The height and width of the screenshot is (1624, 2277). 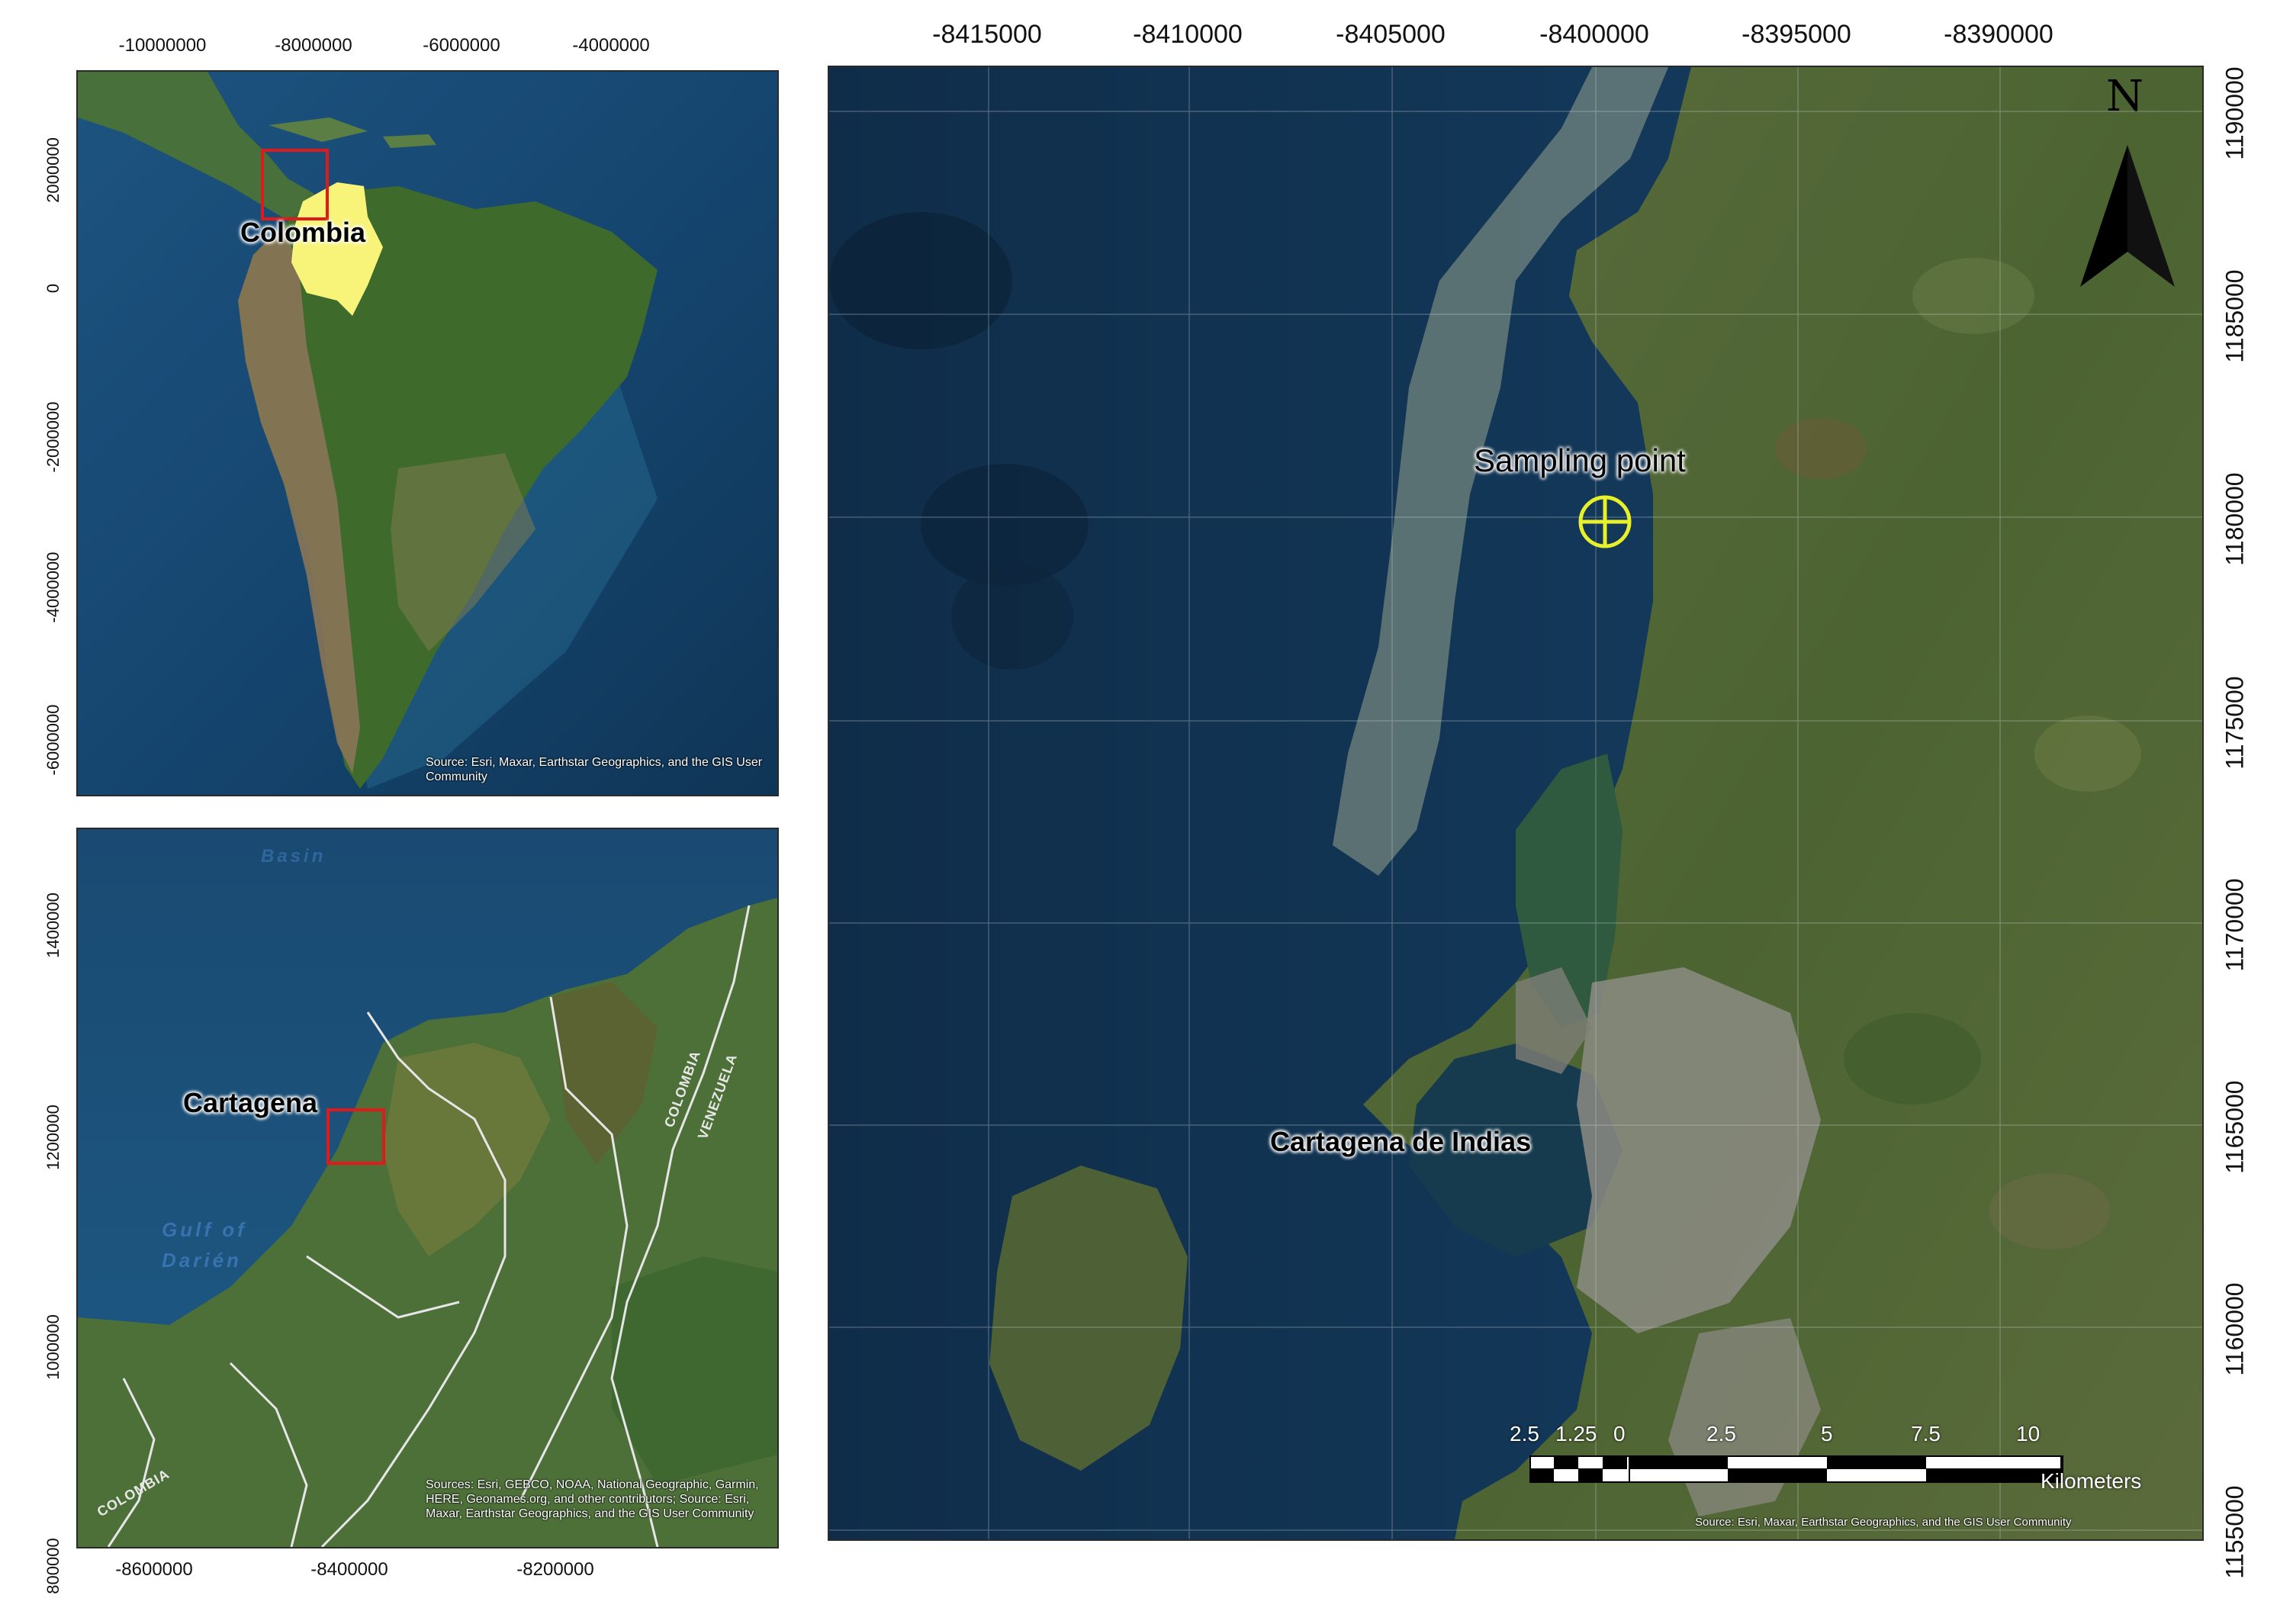 I want to click on sa-y-tick-4: -4000000, so click(x=53, y=587).